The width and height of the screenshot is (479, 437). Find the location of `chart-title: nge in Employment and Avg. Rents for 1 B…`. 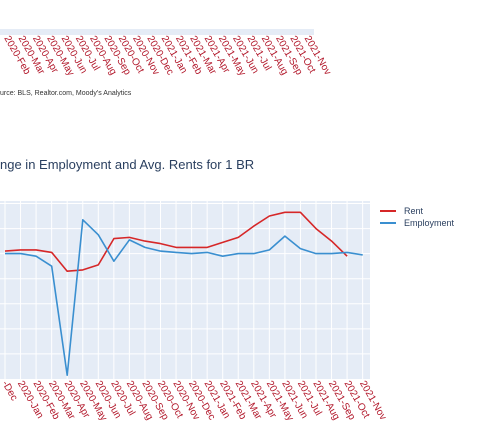

chart-title: nge in Employment and Avg. Rents for 1 B… is located at coordinates (127, 164).